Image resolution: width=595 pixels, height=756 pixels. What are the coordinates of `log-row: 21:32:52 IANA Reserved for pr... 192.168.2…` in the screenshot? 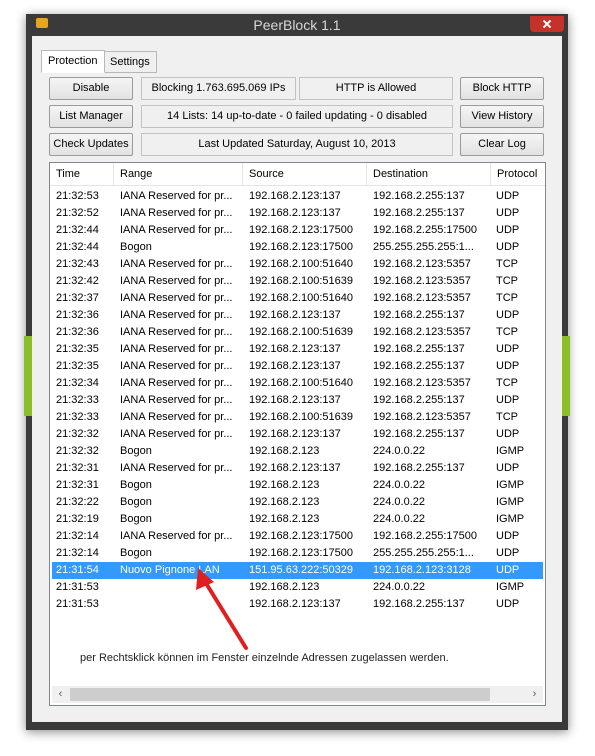 It's located at (297, 213).